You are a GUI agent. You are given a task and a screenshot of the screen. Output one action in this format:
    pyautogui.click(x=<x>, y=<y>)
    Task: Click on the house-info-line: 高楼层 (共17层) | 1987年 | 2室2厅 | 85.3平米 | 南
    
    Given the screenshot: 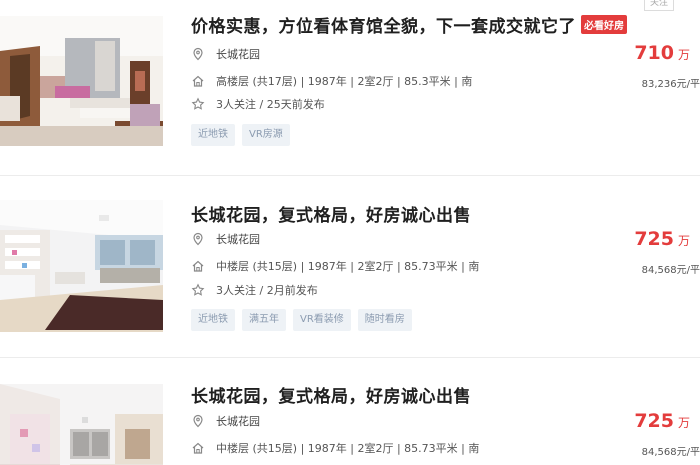 What is the action you would take?
    pyautogui.click(x=331, y=81)
    